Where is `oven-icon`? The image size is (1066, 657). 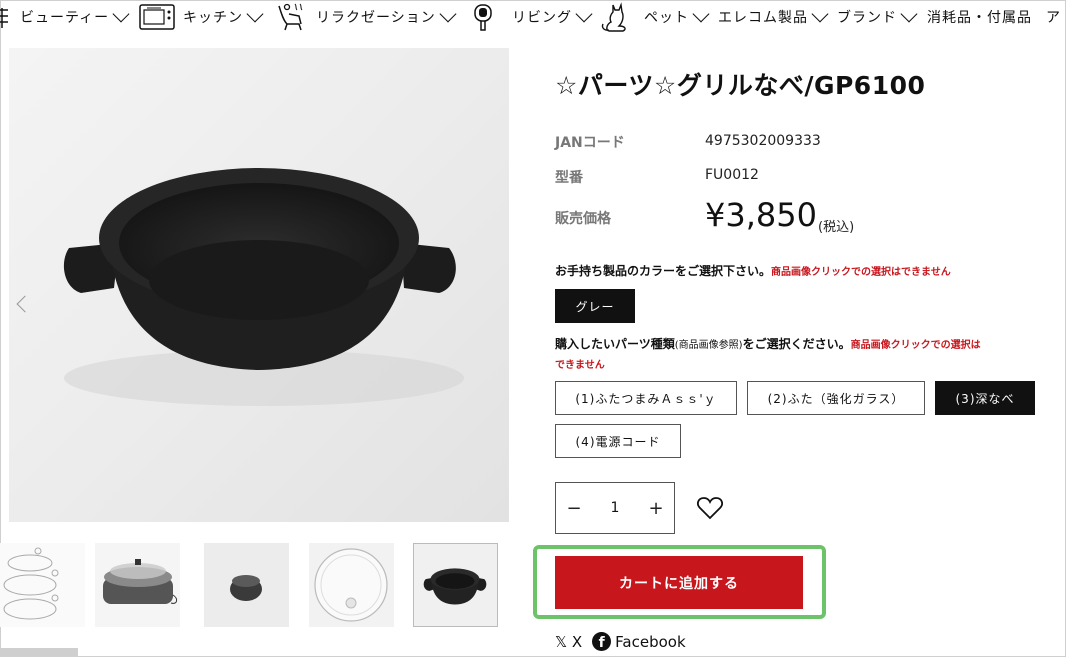
oven-icon is located at coordinates (157, 17).